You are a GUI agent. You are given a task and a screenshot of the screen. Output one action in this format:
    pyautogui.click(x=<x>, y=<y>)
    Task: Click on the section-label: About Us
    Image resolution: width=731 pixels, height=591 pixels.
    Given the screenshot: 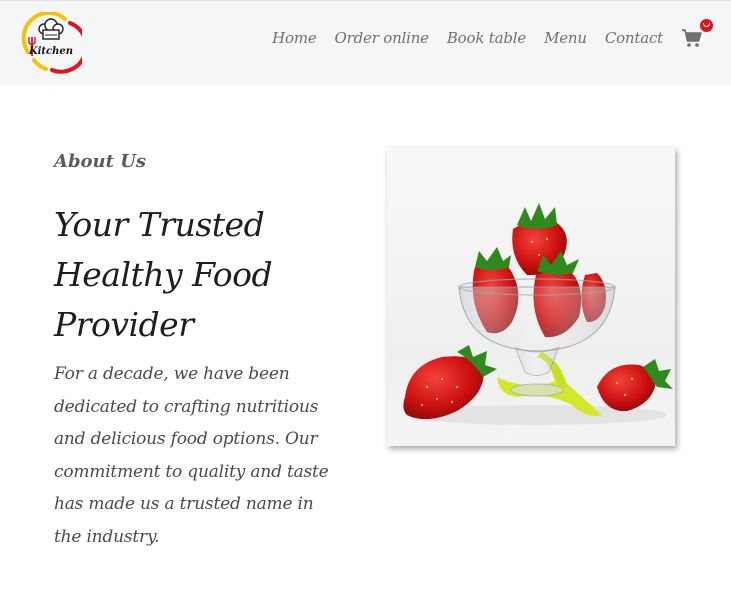 What is the action you would take?
    pyautogui.click(x=100, y=161)
    